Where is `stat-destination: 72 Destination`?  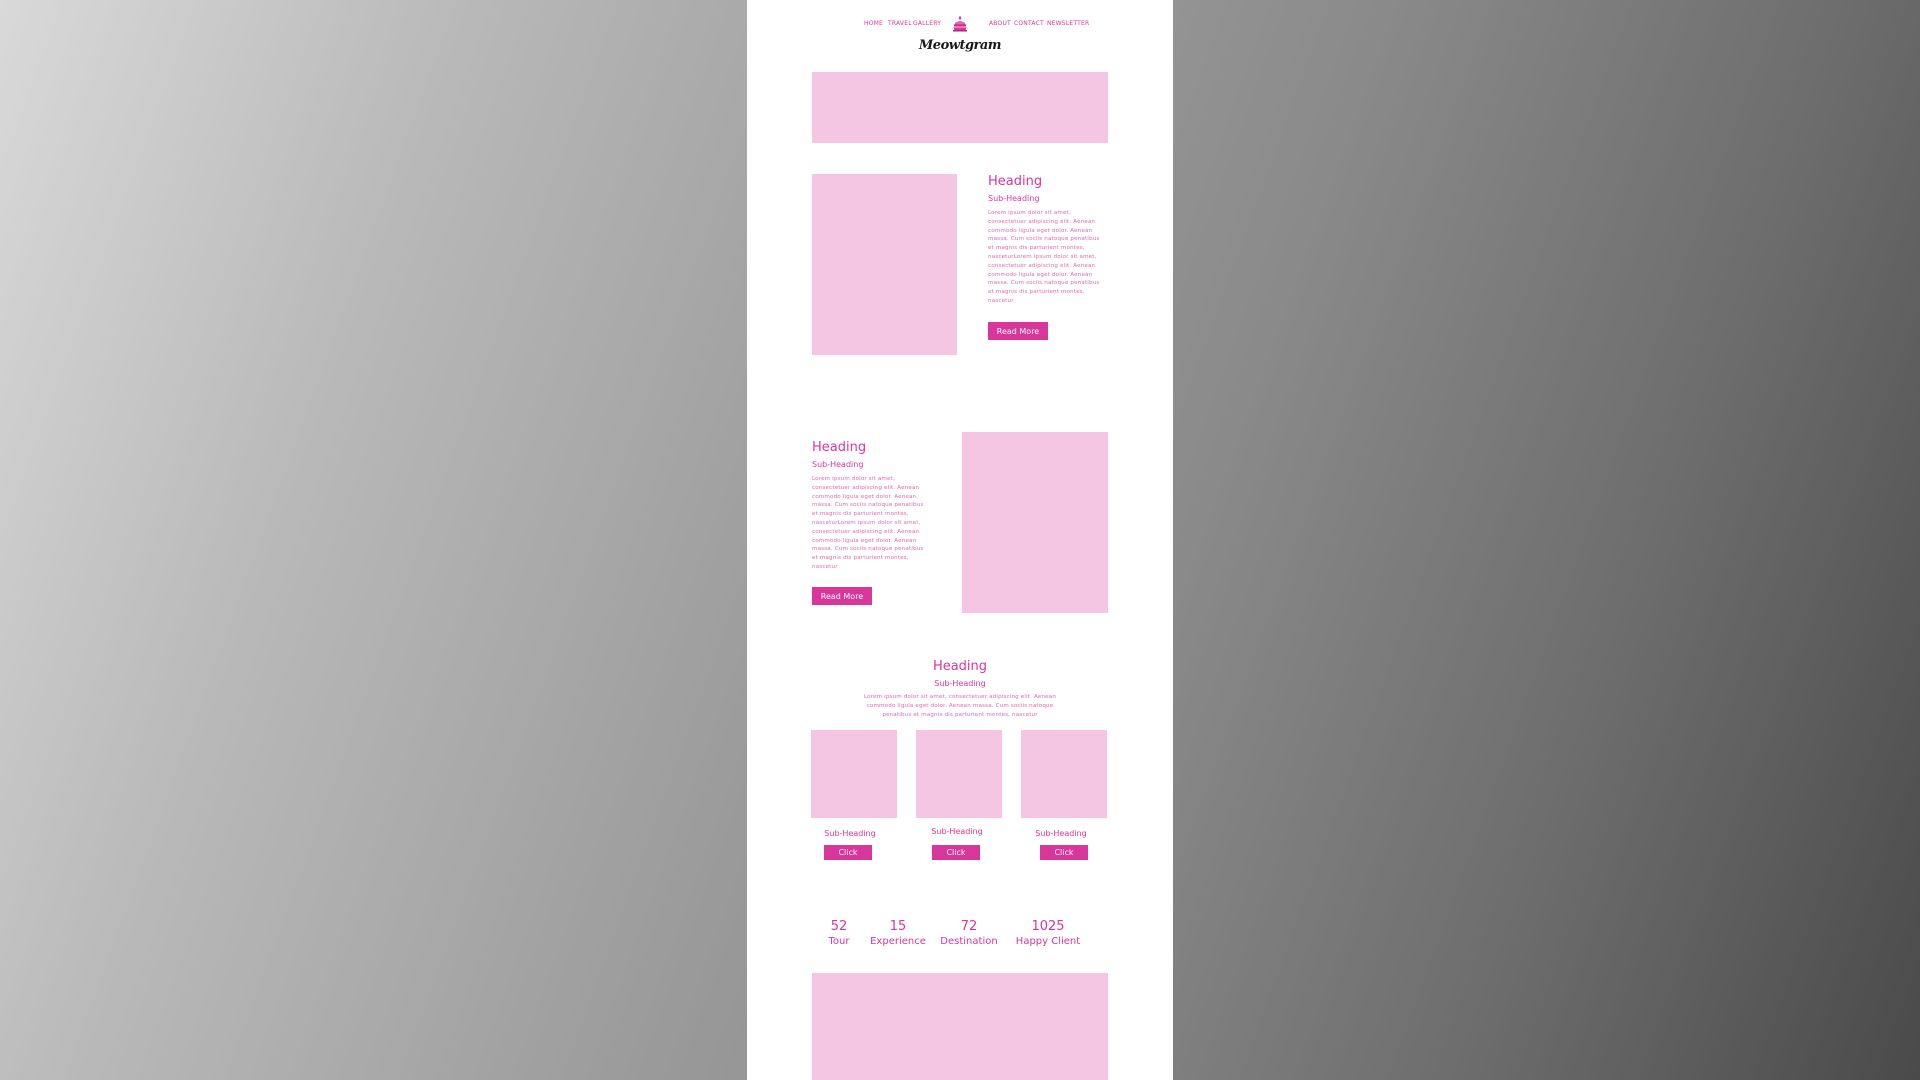
stat-destination: 72 Destination is located at coordinates (969, 933).